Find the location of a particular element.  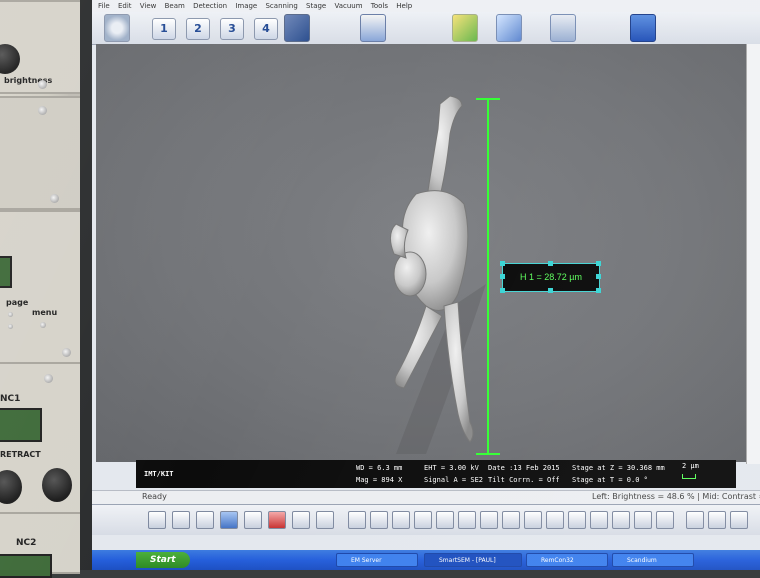

acquisition-date: Date :13 Feb 2015 is located at coordinates (524, 468).